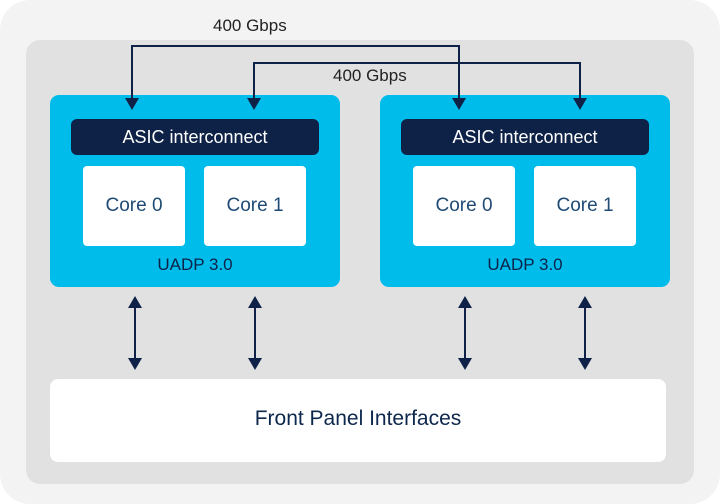 The width and height of the screenshot is (720, 504). I want to click on link-bandwidth-label-top: 400 Gbps, so click(250, 25).